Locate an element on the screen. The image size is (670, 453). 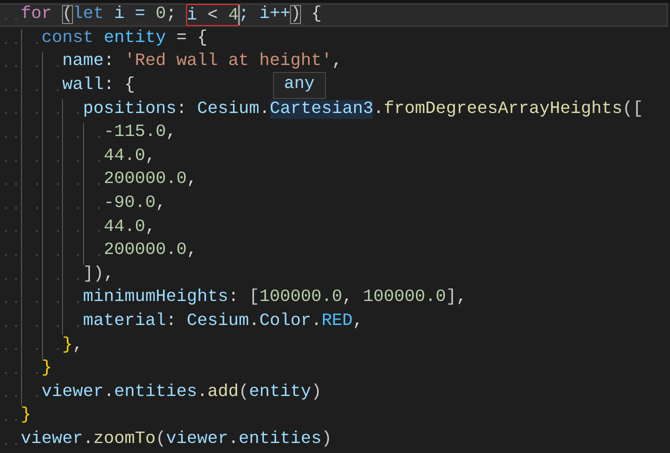
code-line: viewer.zoomTo(viewer.entities) is located at coordinates (334, 440).